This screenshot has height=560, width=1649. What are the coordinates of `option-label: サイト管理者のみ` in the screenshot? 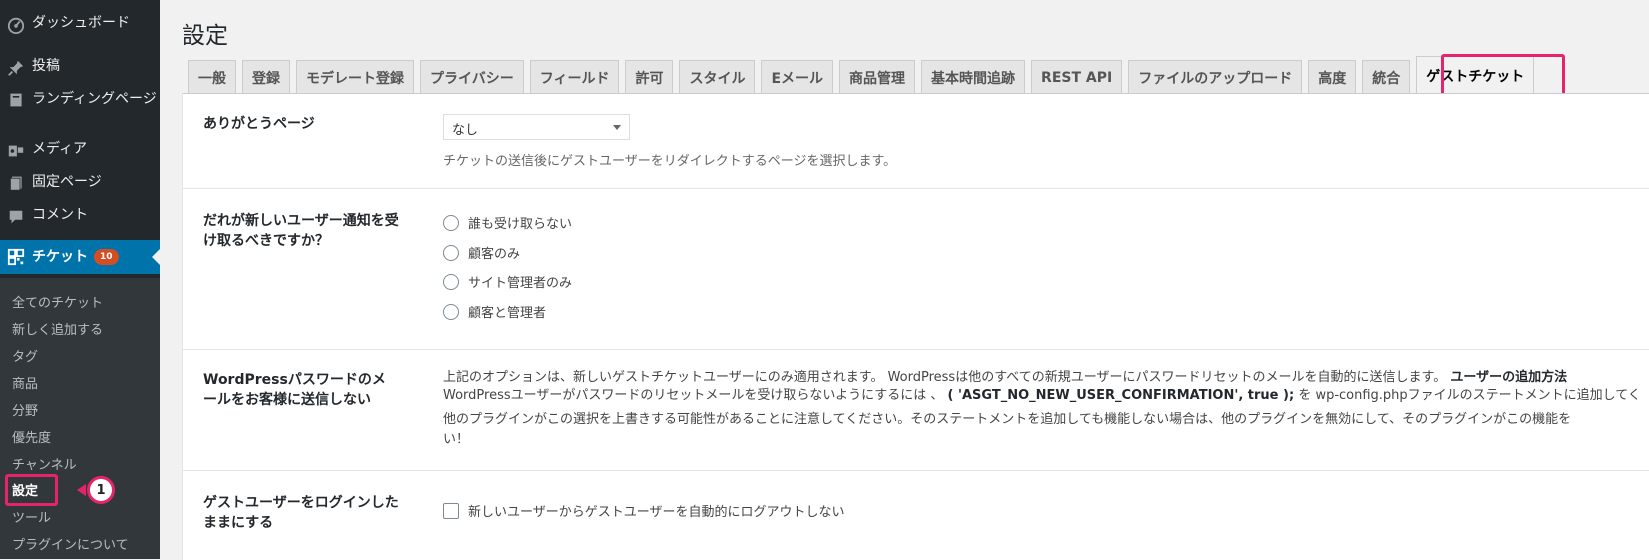 It's located at (520, 283).